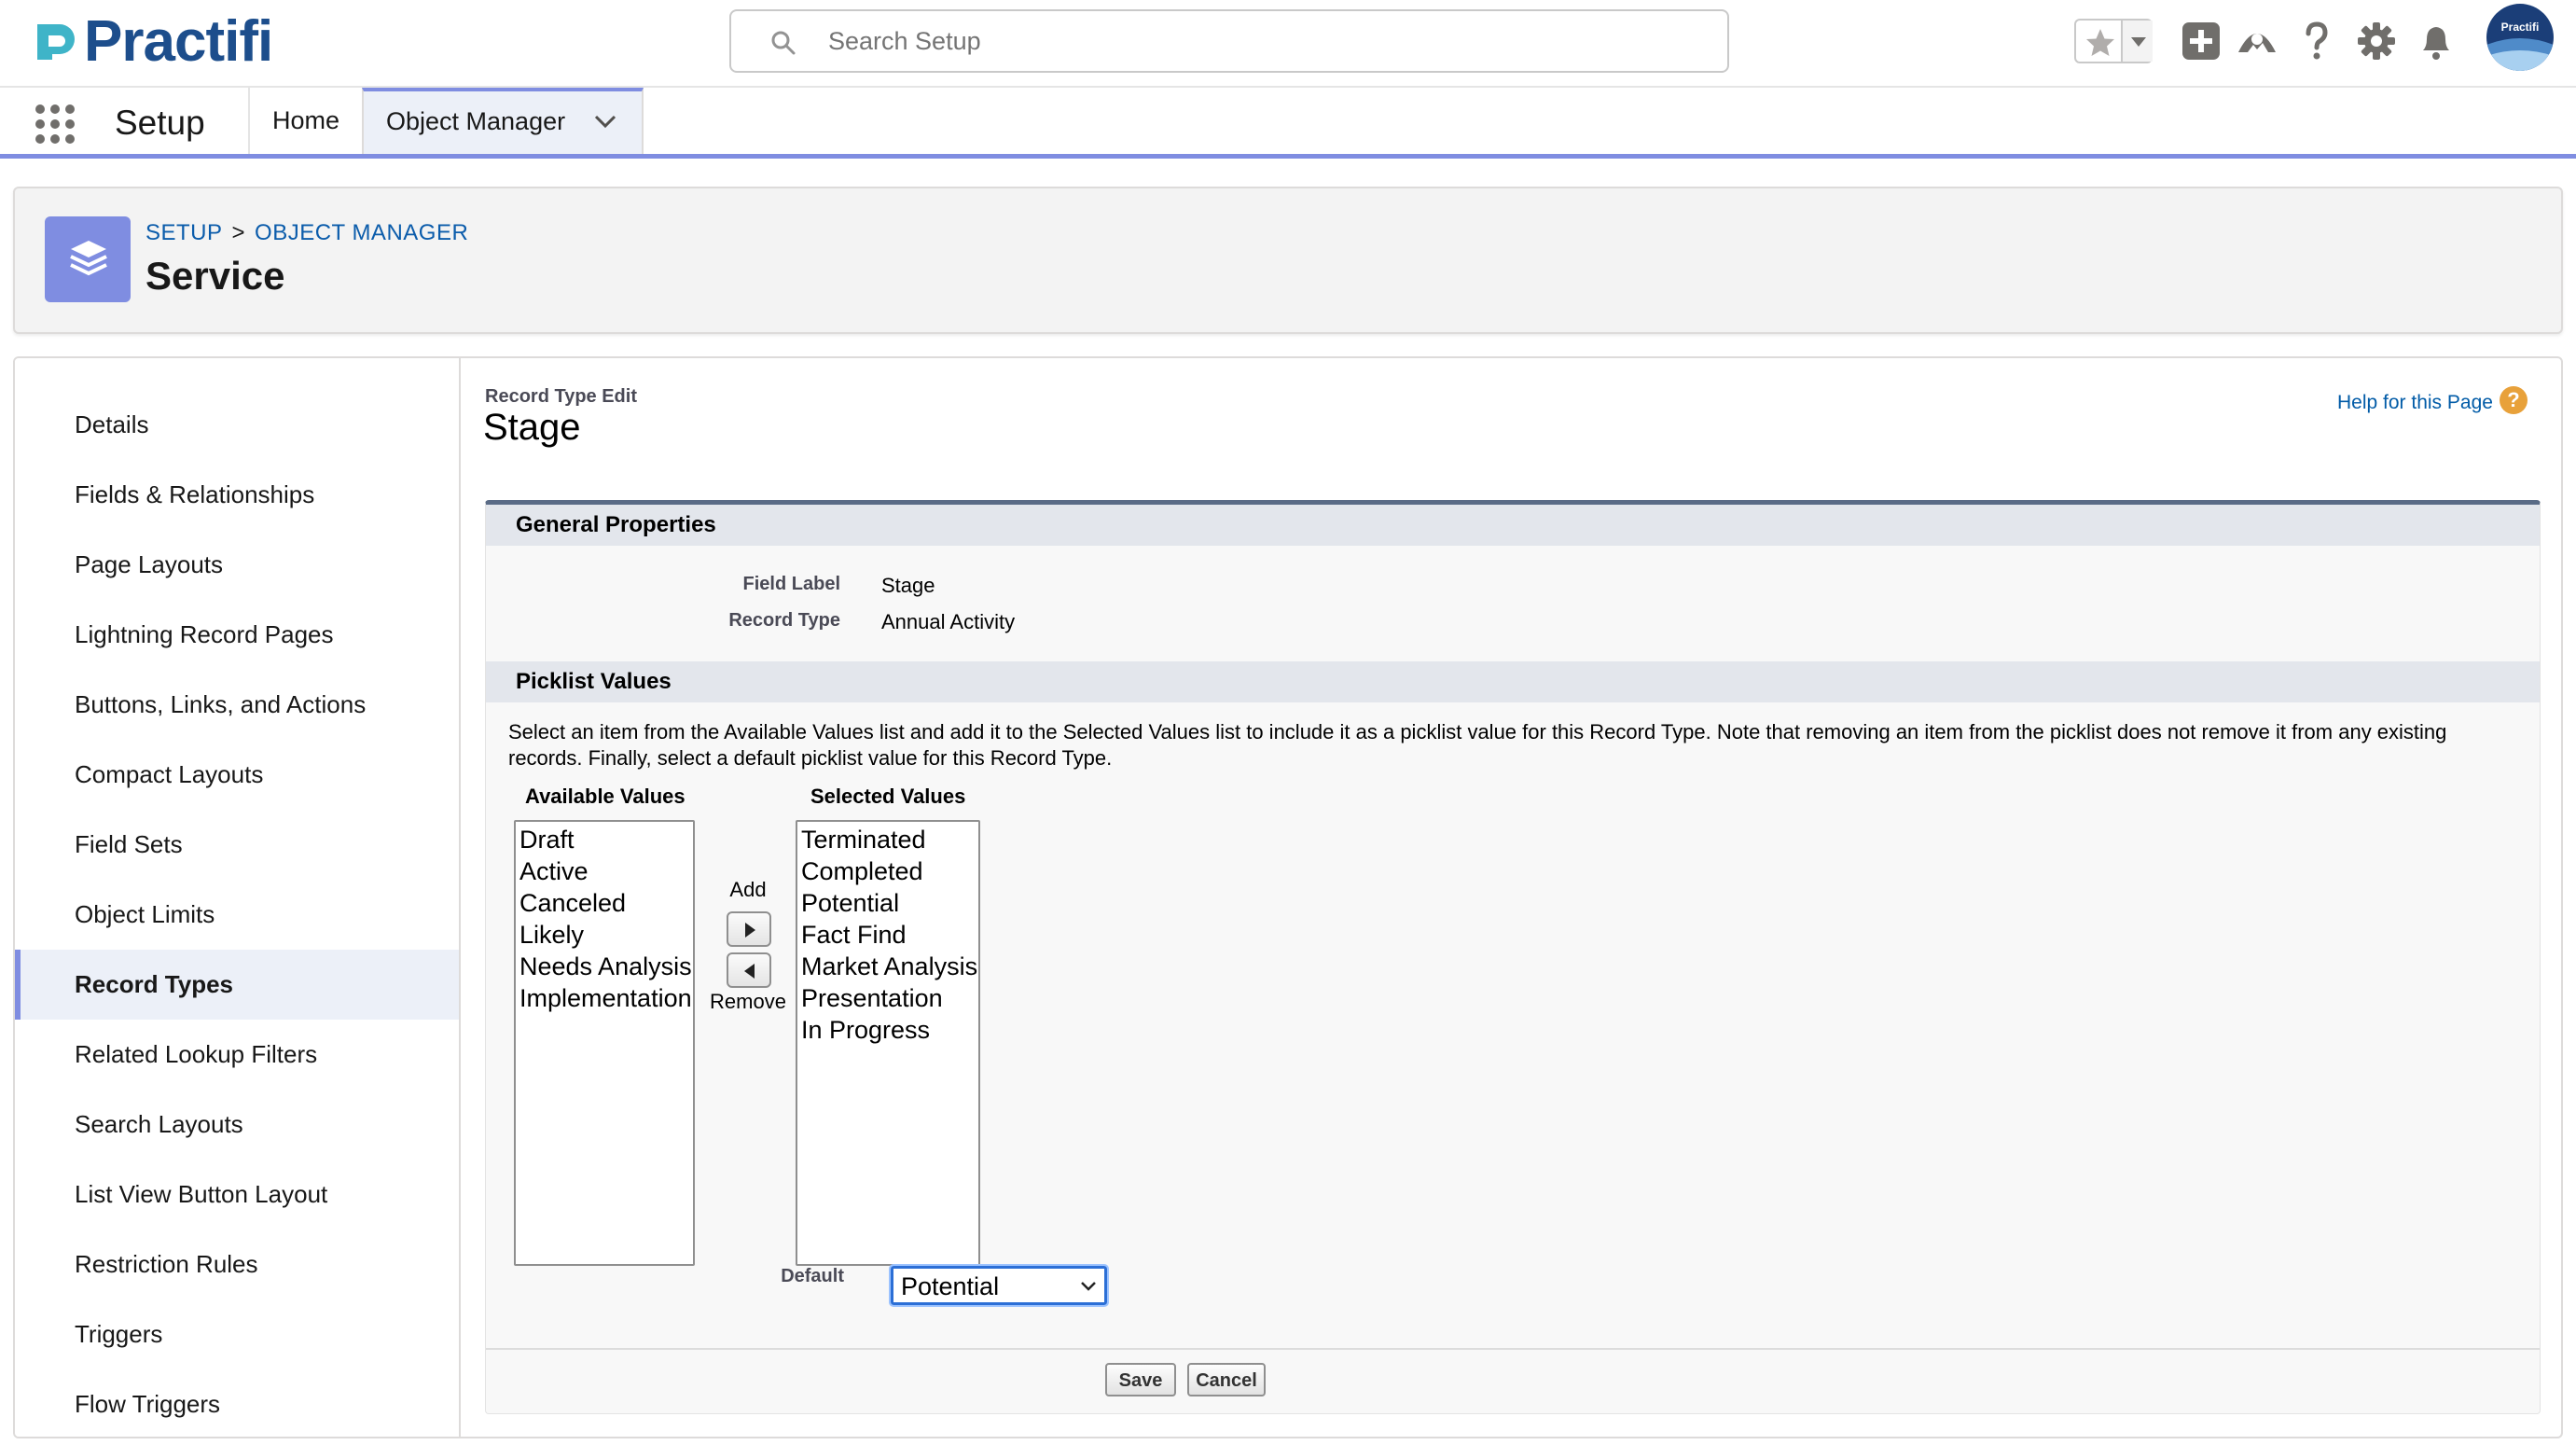 This screenshot has width=2576, height=1445. I want to click on global-actions-add-icon, so click(2201, 41).